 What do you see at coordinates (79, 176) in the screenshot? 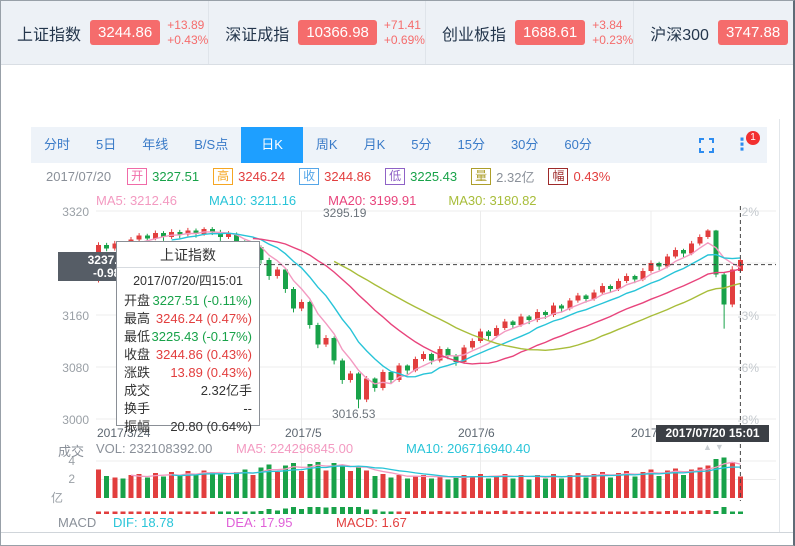
I see `info-date: 2017/07/20` at bounding box center [79, 176].